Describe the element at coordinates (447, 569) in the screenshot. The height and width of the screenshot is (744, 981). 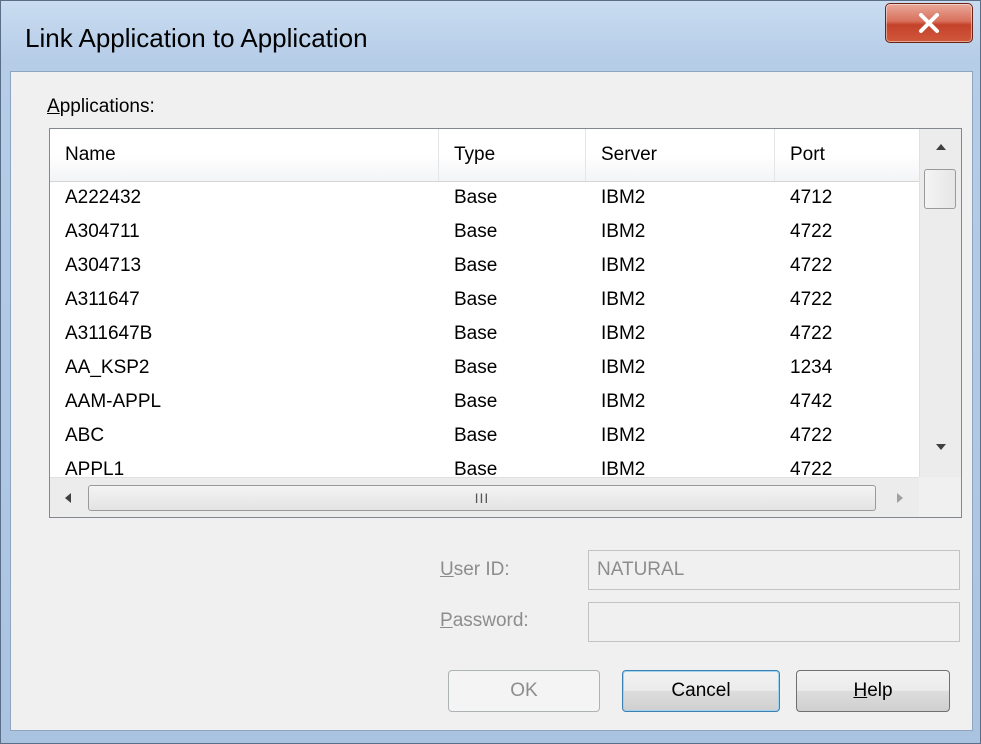
I see `user-id-mnemonic: U` at that location.